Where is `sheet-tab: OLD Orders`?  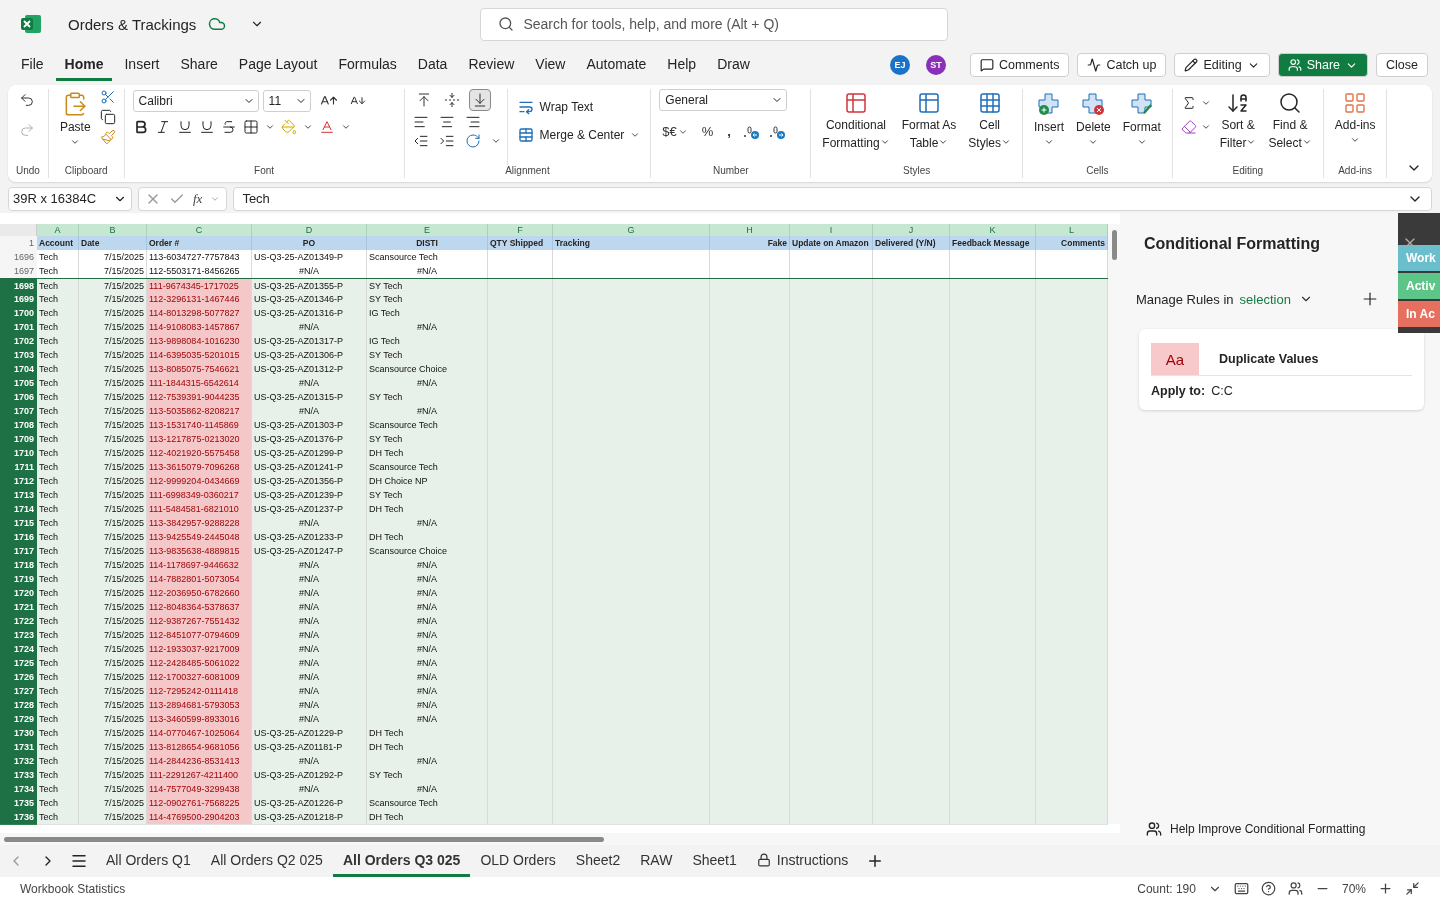 sheet-tab: OLD Orders is located at coordinates (518, 861).